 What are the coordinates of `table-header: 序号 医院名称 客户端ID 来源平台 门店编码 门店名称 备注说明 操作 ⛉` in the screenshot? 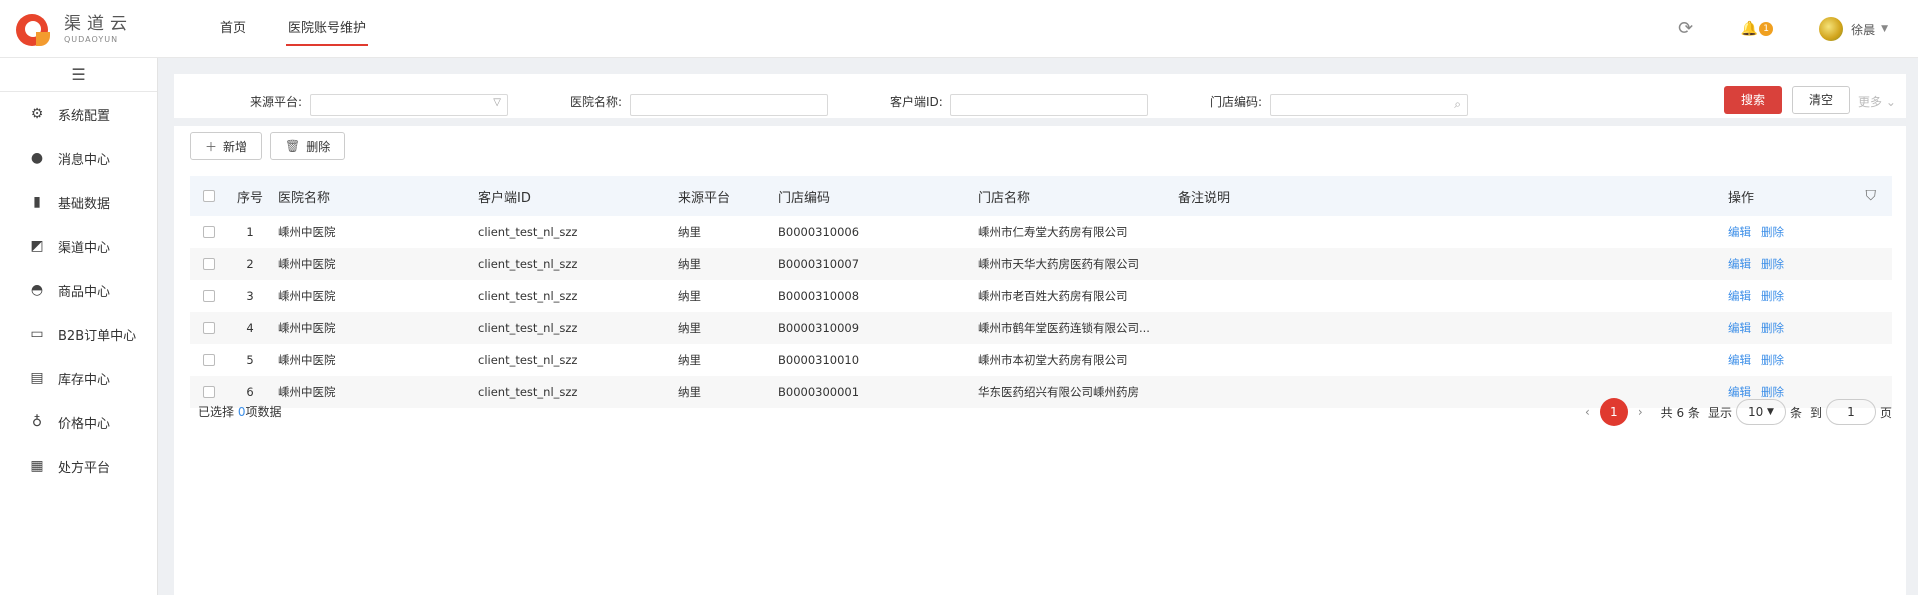 It's located at (1041, 196).